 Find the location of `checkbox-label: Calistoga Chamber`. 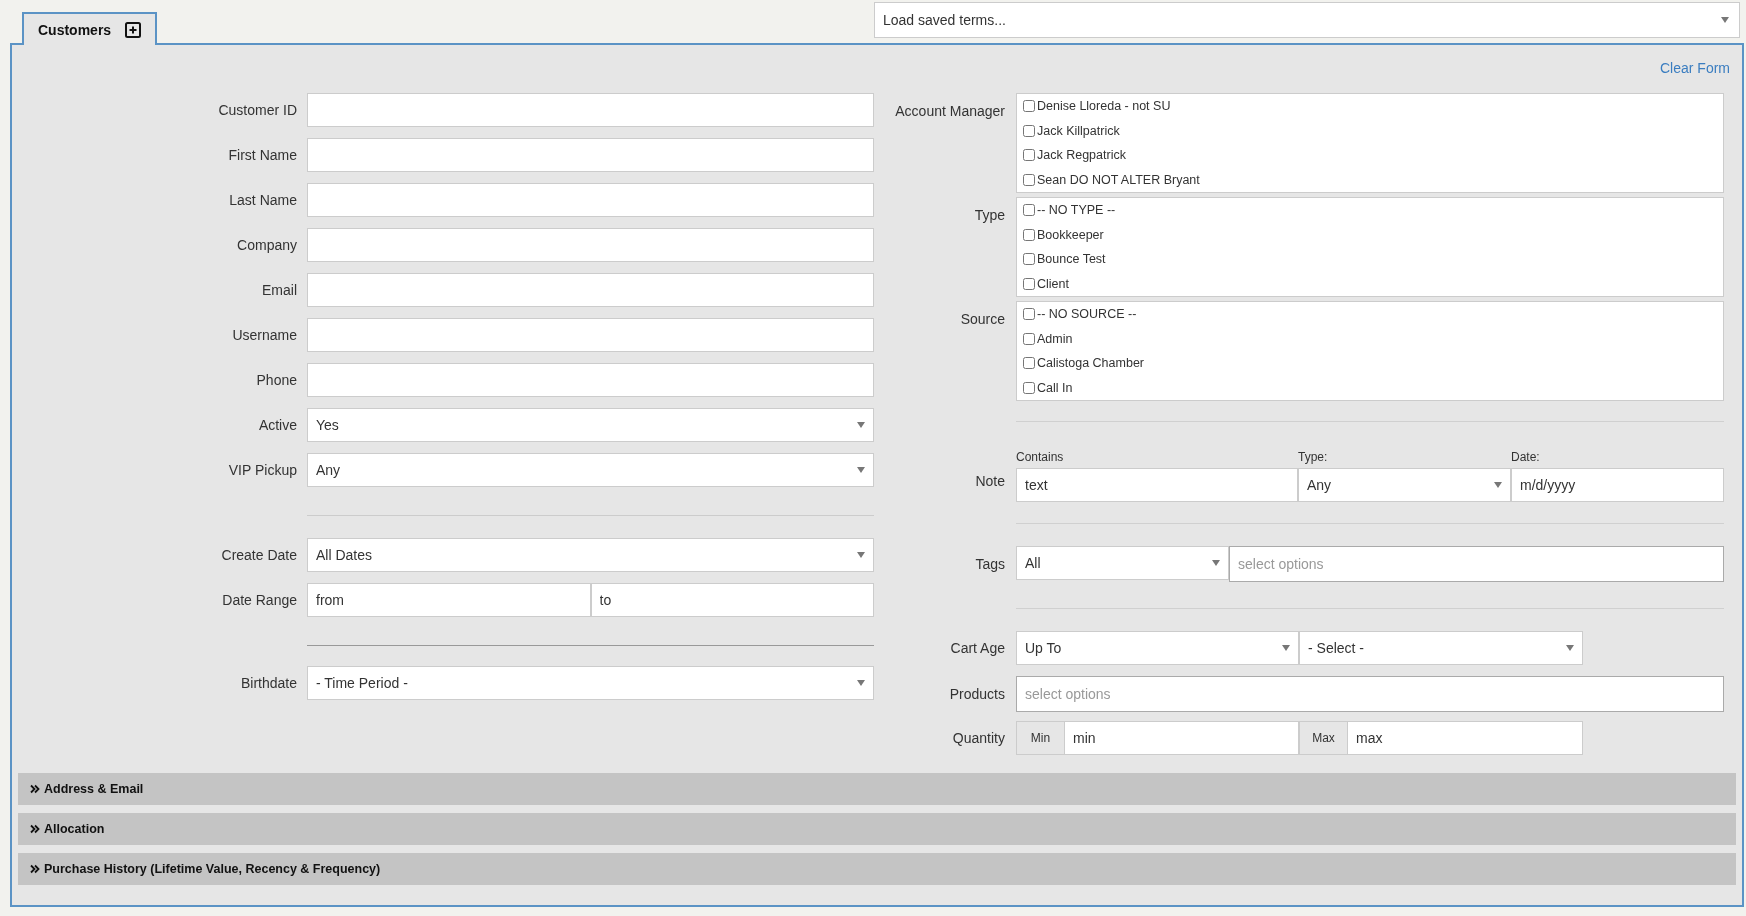

checkbox-label: Calistoga Chamber is located at coordinates (1090, 363).